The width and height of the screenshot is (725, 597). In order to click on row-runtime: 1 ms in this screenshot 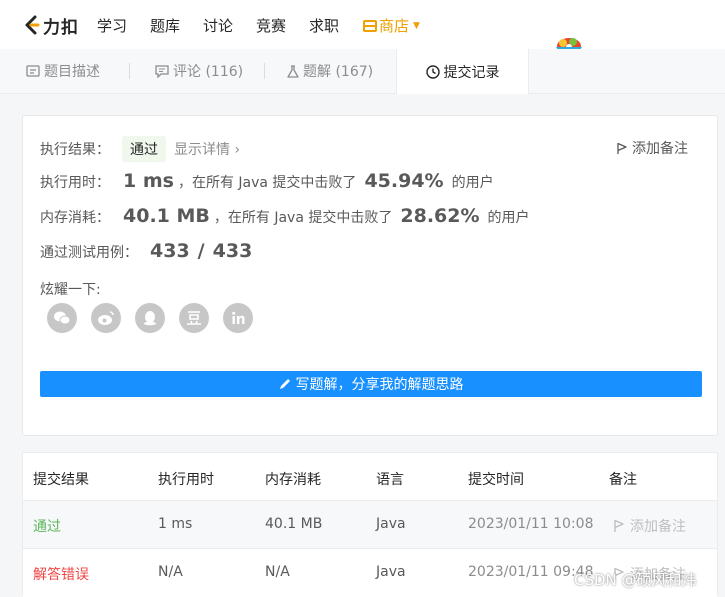, I will do `click(175, 524)`.